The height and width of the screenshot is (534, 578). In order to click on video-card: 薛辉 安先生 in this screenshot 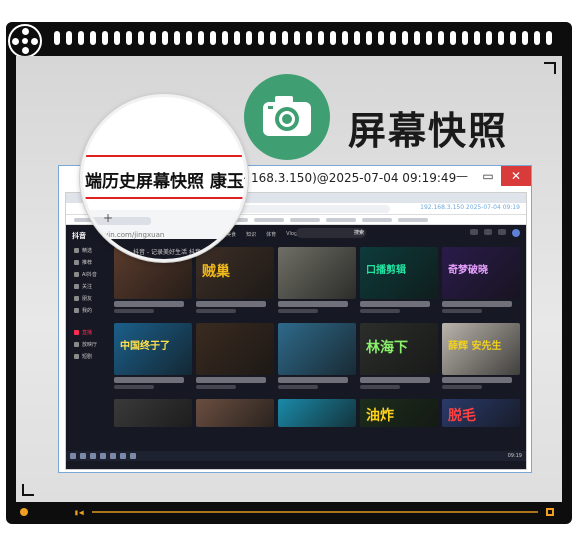, I will do `click(481, 359)`.